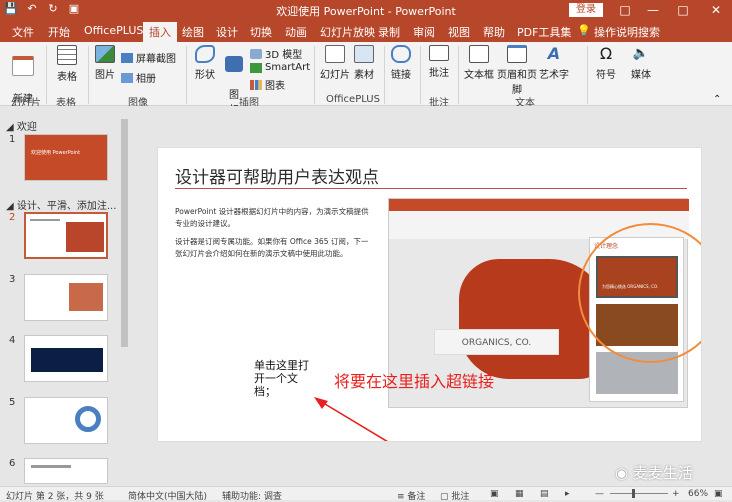  I want to click on album-icon, so click(127, 77).